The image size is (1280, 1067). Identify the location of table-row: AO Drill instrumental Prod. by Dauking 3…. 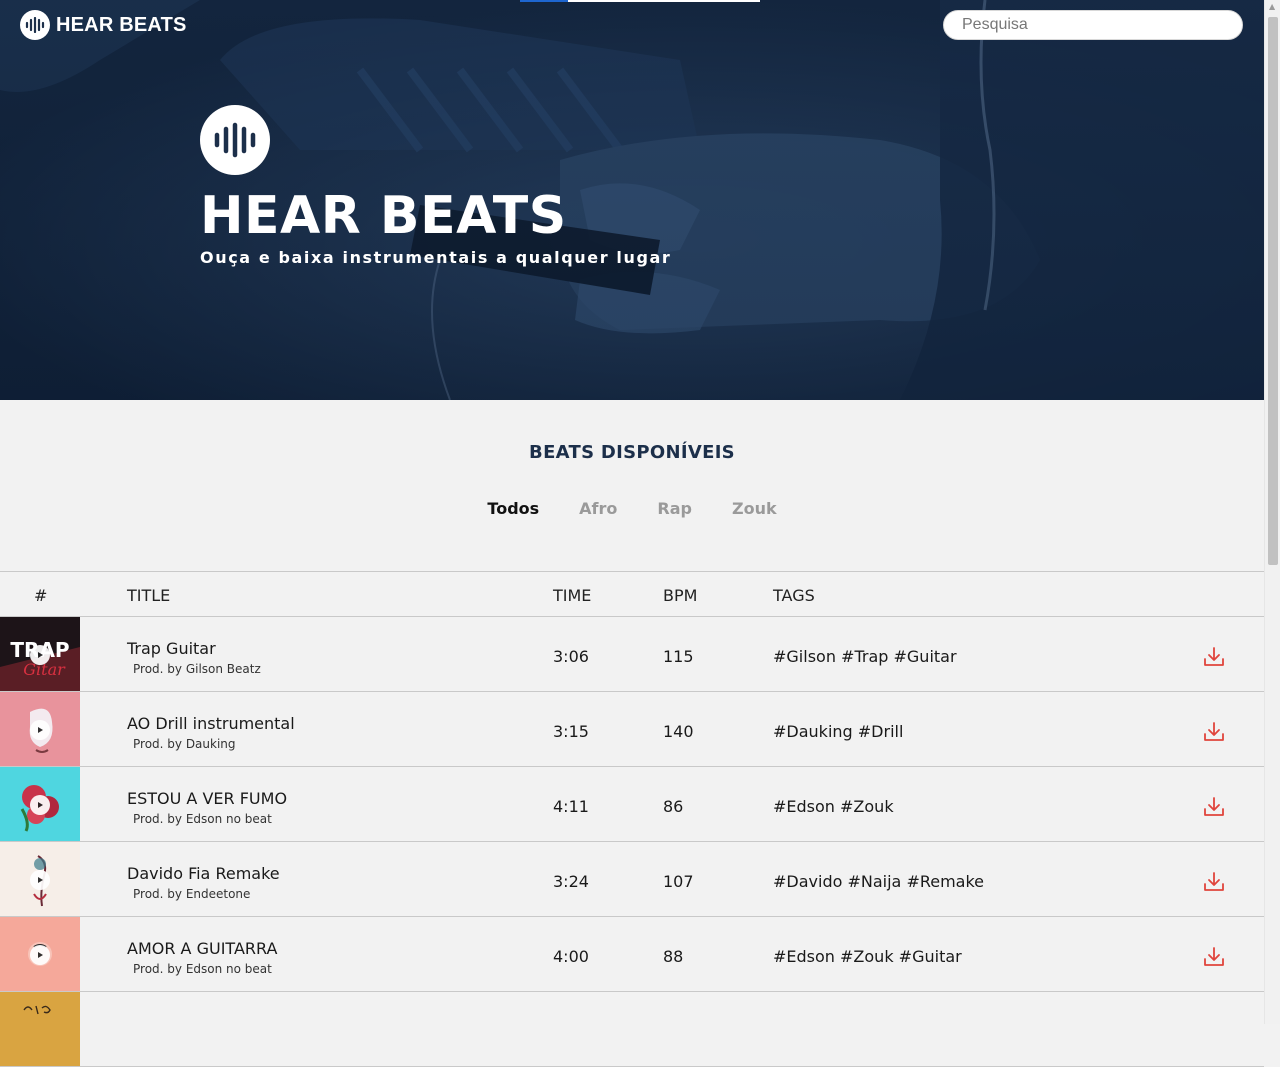
(632, 729).